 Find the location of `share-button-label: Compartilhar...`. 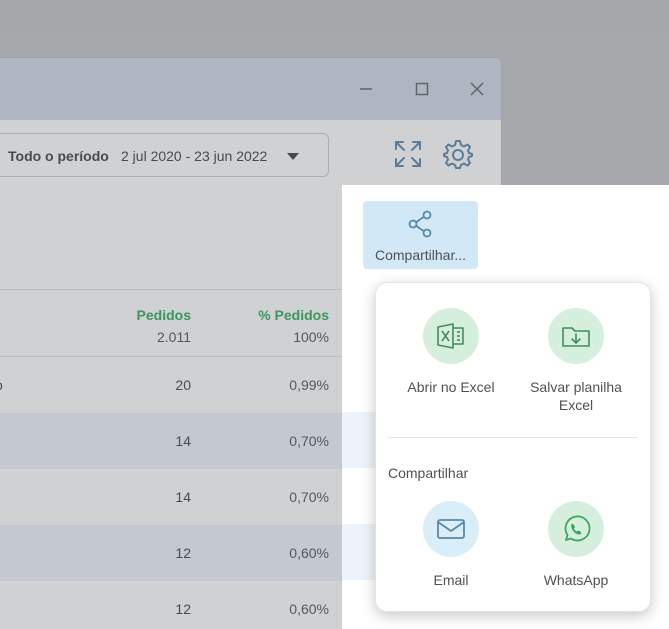

share-button-label: Compartilhar... is located at coordinates (420, 255).